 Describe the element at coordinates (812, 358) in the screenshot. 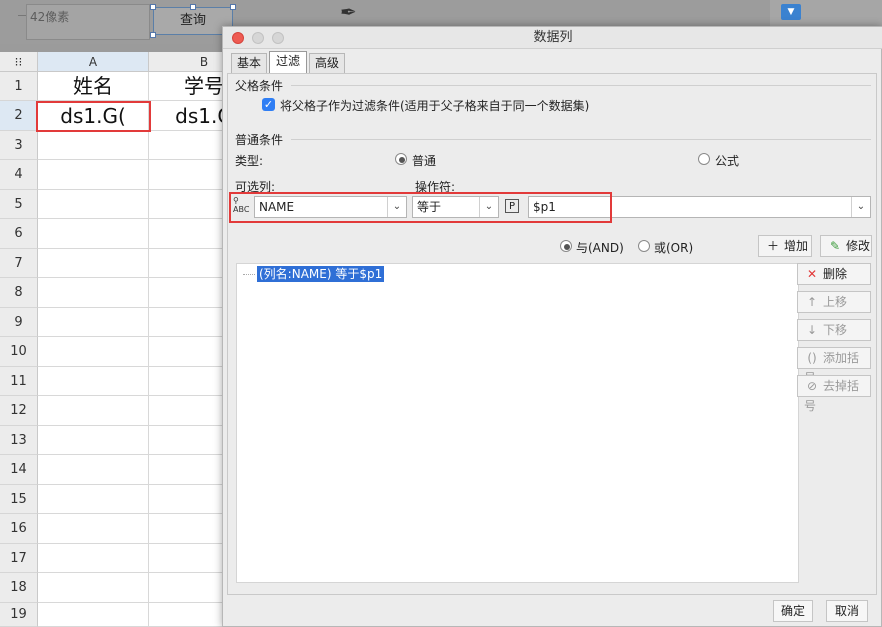

I see `bracket-icon: ()` at that location.